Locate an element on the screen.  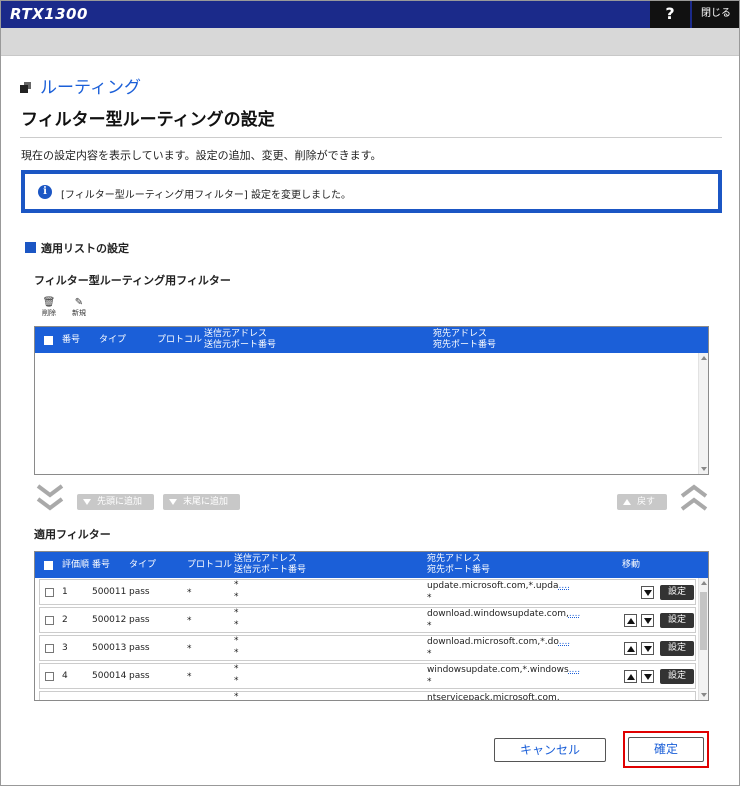
double-chevron-up-icon is located at coordinates (694, 498).